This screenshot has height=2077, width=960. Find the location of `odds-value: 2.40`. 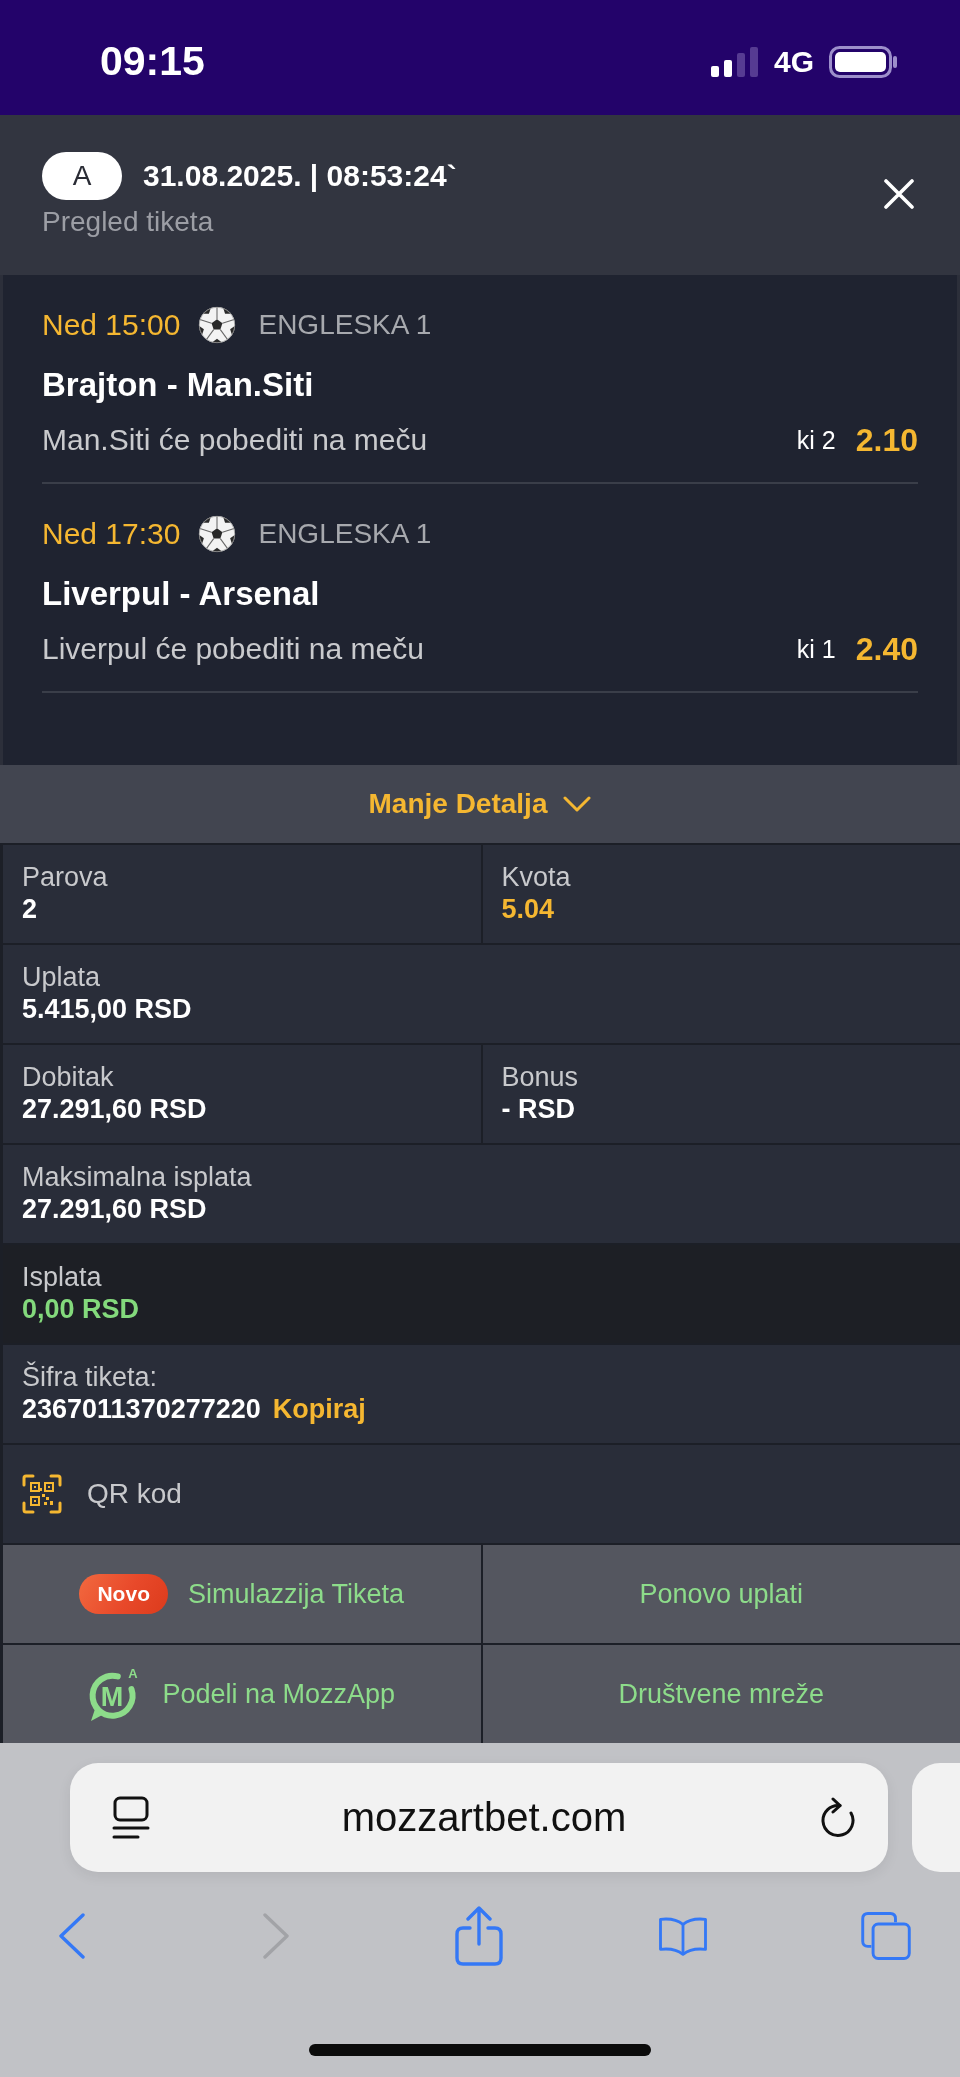

odds-value: 2.40 is located at coordinates (886, 649).